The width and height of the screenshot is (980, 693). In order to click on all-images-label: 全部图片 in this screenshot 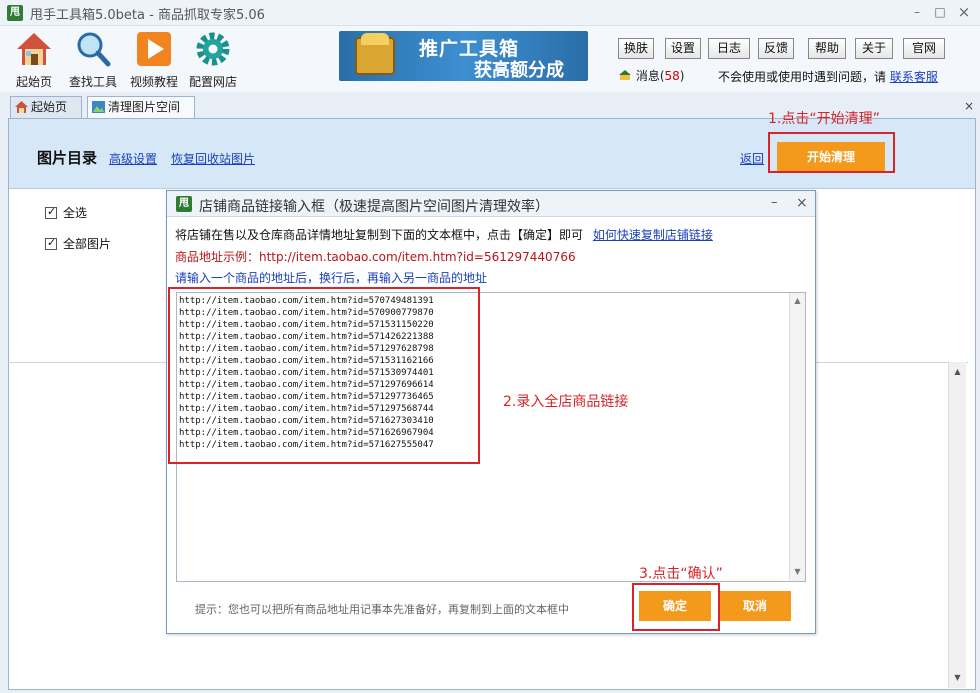, I will do `click(87, 244)`.